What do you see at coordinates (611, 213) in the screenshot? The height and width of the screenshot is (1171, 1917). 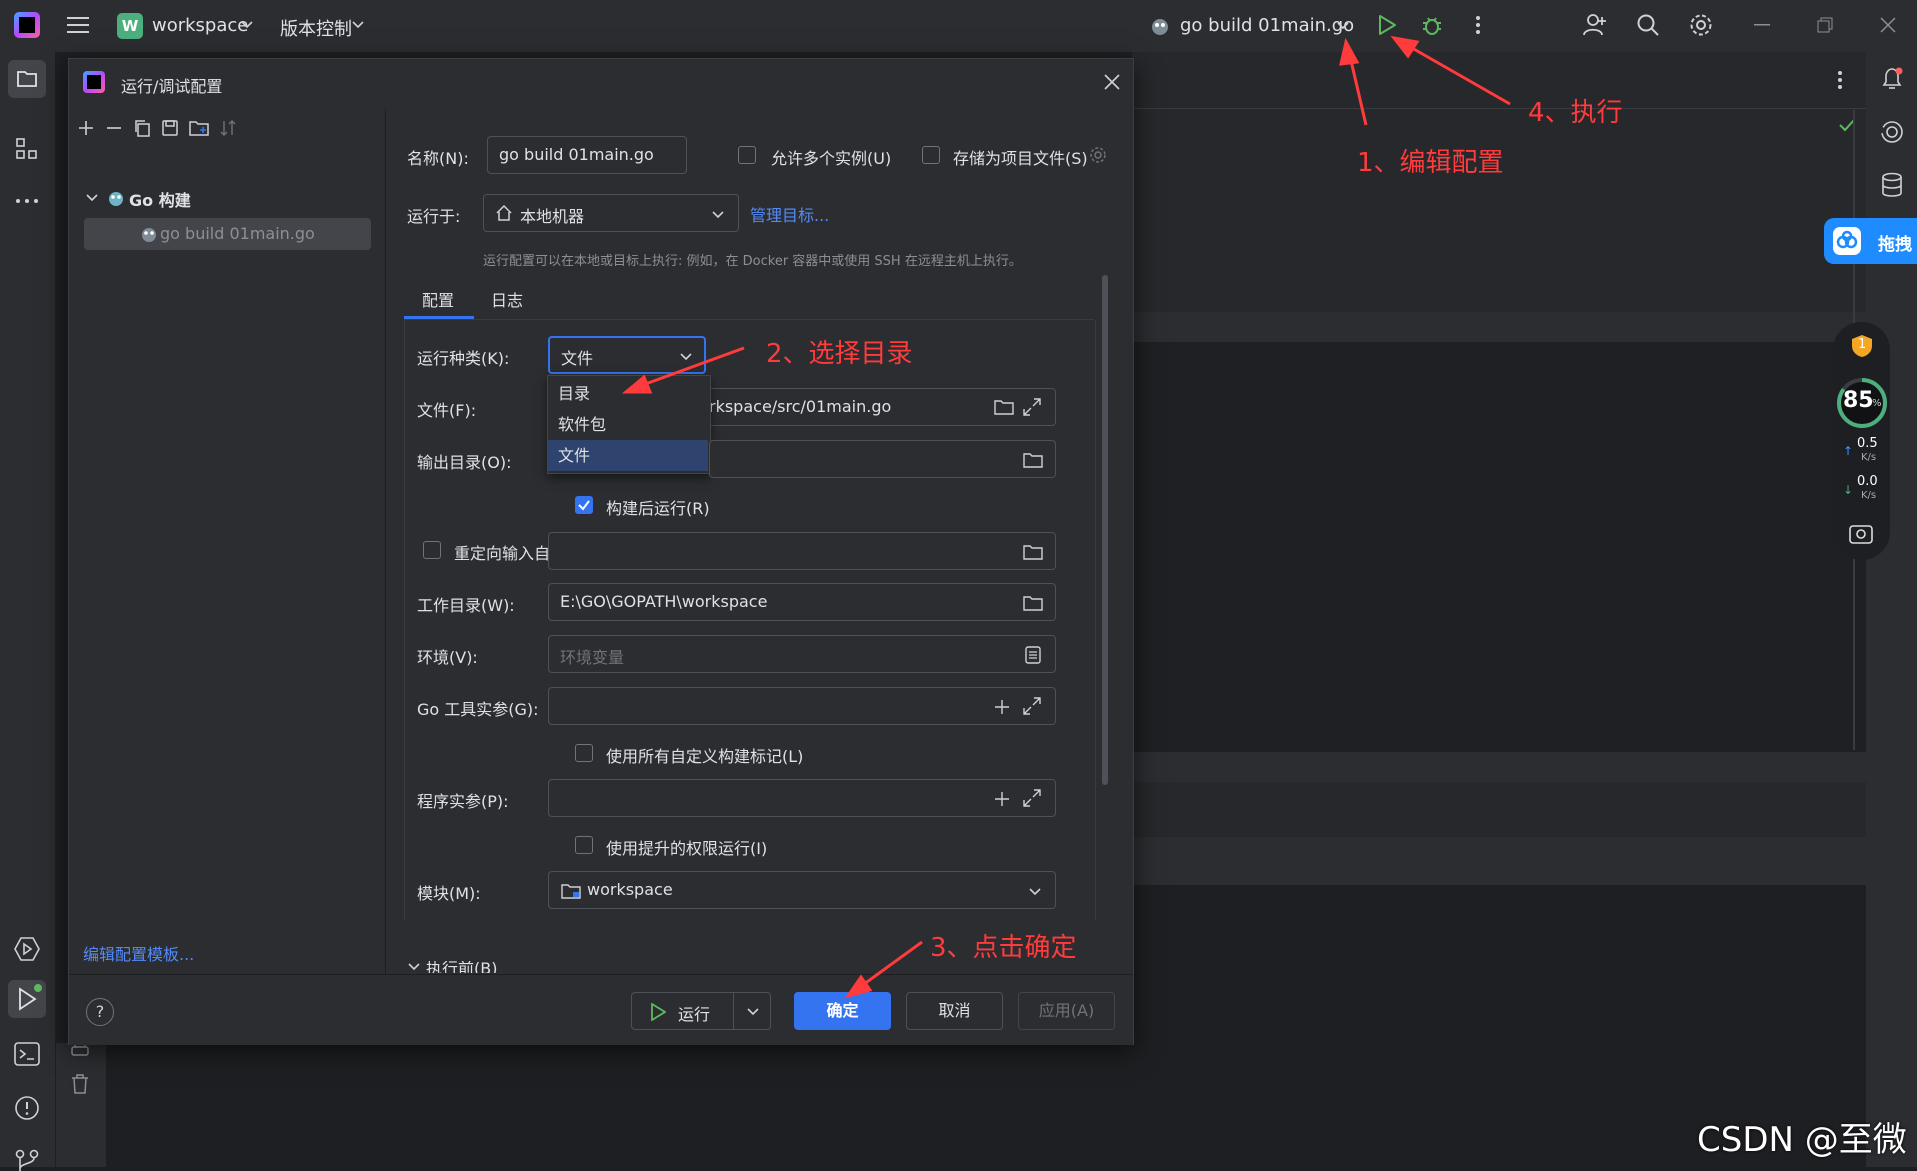 I see `run-on-dropdown: 本地机器` at bounding box center [611, 213].